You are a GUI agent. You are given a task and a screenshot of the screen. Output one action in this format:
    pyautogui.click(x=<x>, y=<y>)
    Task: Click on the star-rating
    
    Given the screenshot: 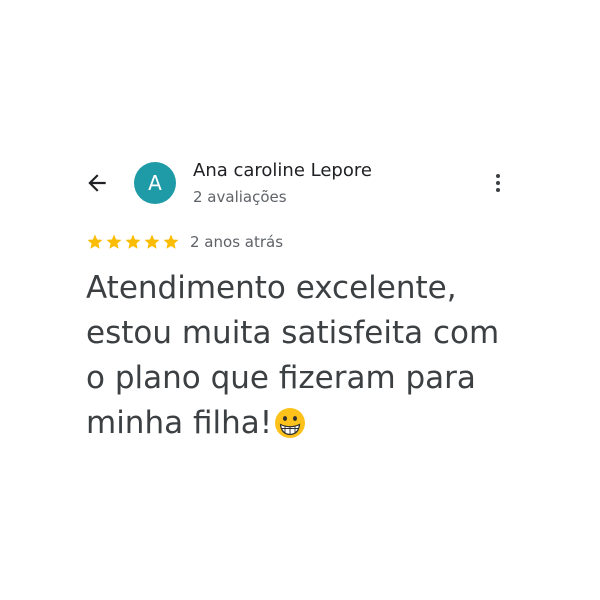 What is the action you would take?
    pyautogui.click(x=133, y=242)
    